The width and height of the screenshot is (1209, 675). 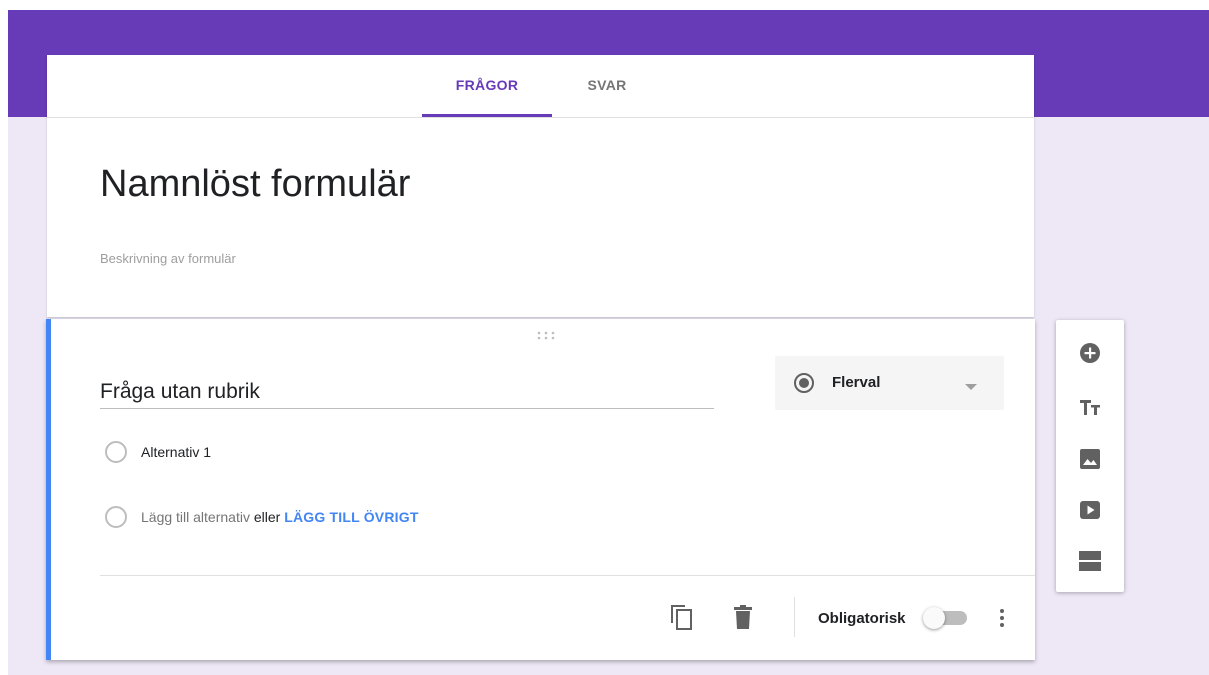 What do you see at coordinates (546, 334) in the screenshot?
I see `drag-handle-icon` at bounding box center [546, 334].